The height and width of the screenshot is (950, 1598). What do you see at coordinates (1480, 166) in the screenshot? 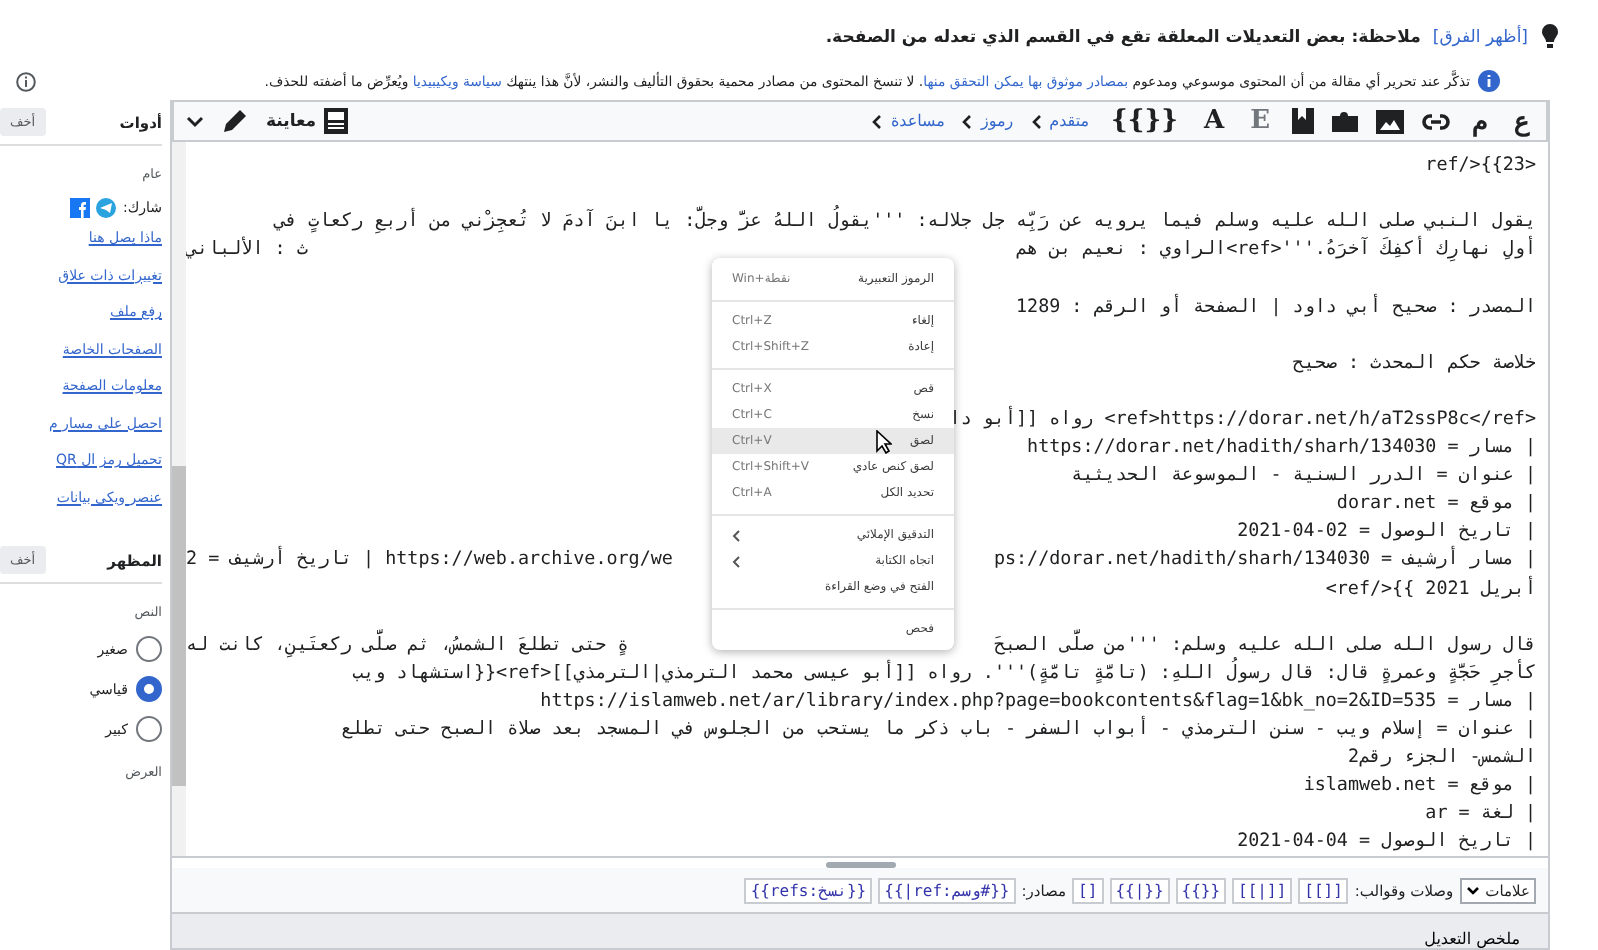
I see `code-line: <ref/>{{23` at bounding box center [1480, 166].